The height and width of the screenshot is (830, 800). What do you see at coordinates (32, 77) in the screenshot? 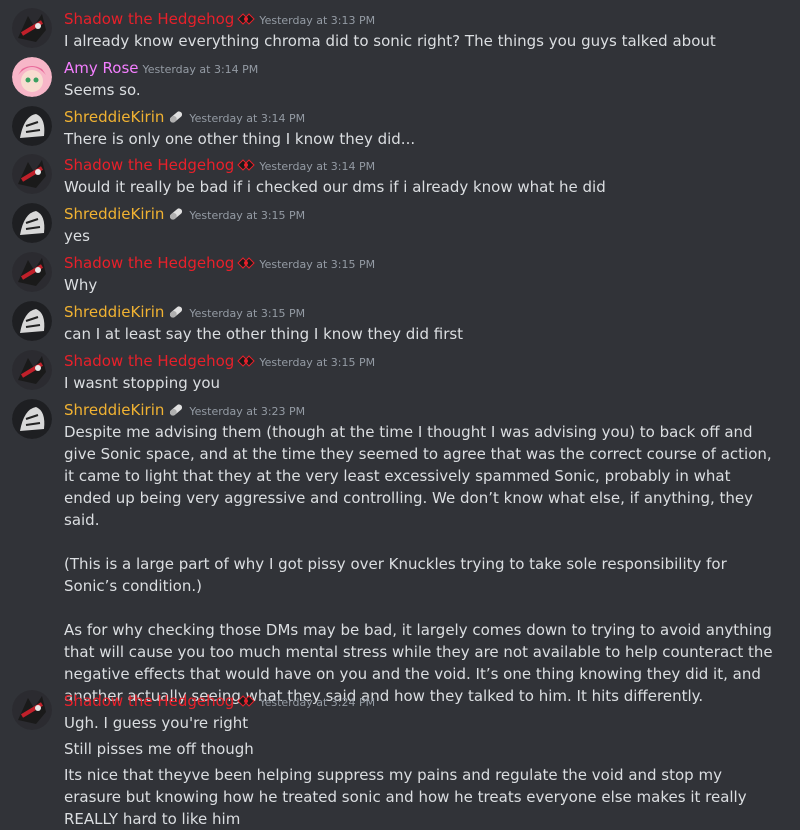
I see `avatar-amy` at bounding box center [32, 77].